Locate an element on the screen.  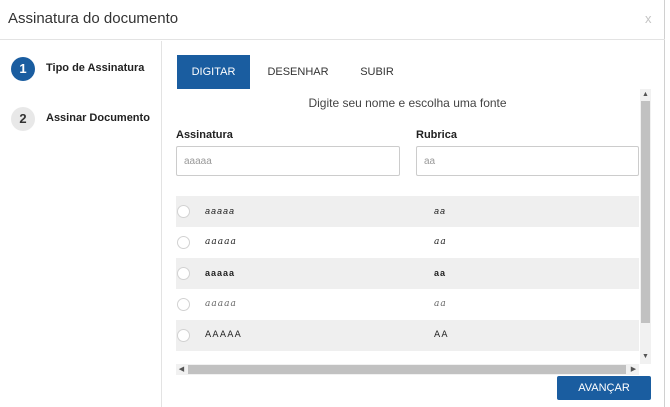
step-number-badge: 2 is located at coordinates (23, 119).